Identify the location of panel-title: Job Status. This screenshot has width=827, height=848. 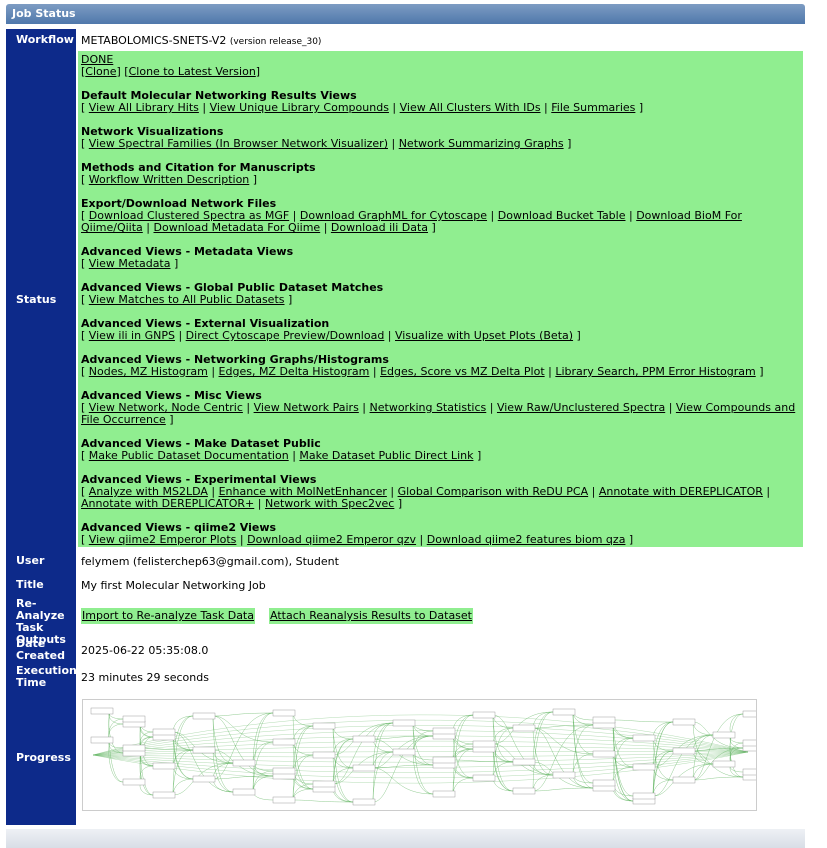
(44, 13).